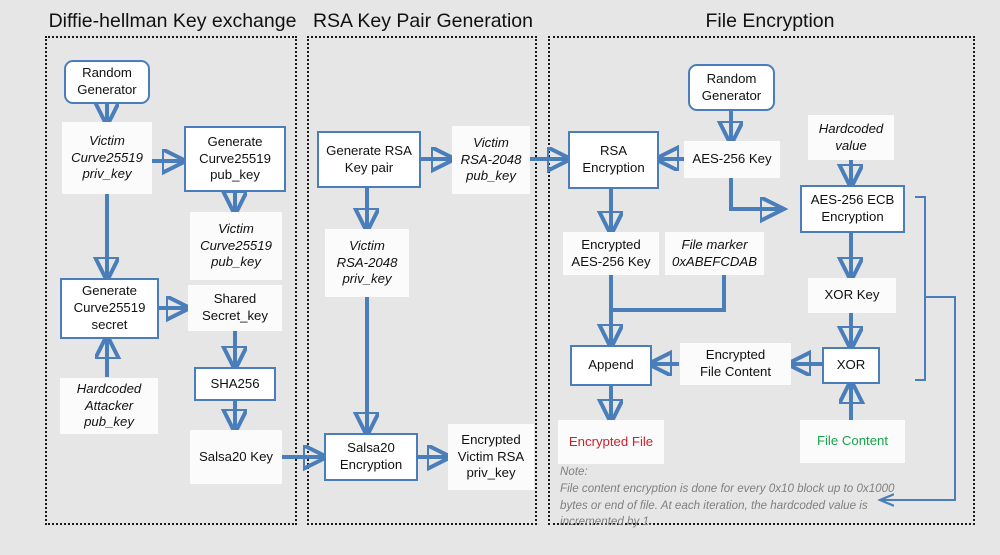  I want to click on node-rsa-encrypted-victim-priv-key: Encrypted Victim RSA priv_key, so click(491, 457).